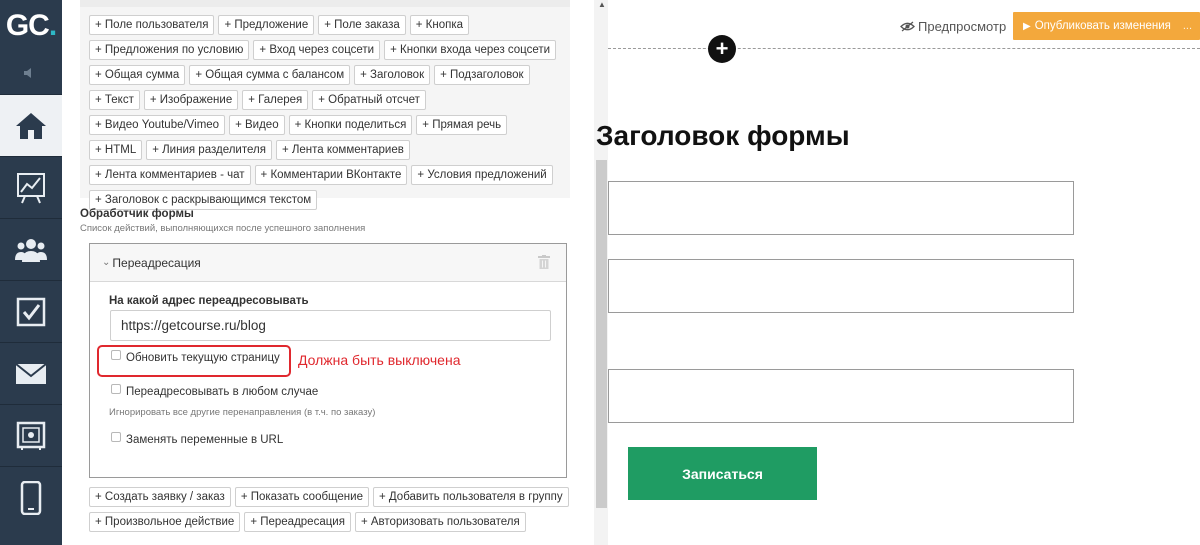 This screenshot has width=1200, height=545. I want to click on add-chip: + Переадресация, so click(297, 522).